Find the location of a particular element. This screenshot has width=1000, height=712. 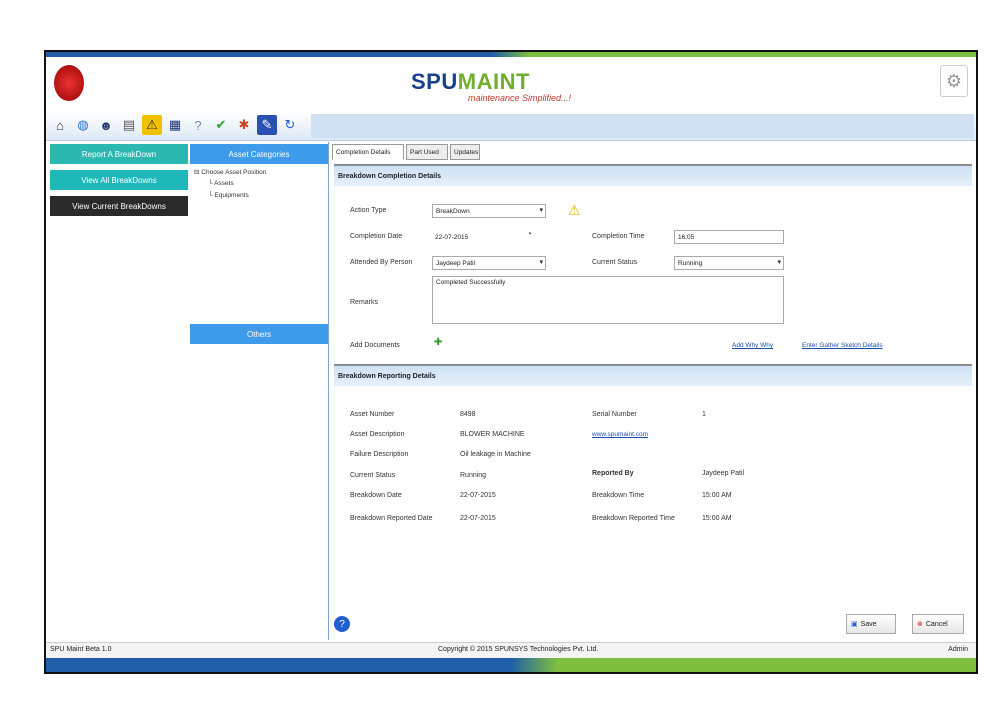

save-button: ▣ Save is located at coordinates (871, 624).